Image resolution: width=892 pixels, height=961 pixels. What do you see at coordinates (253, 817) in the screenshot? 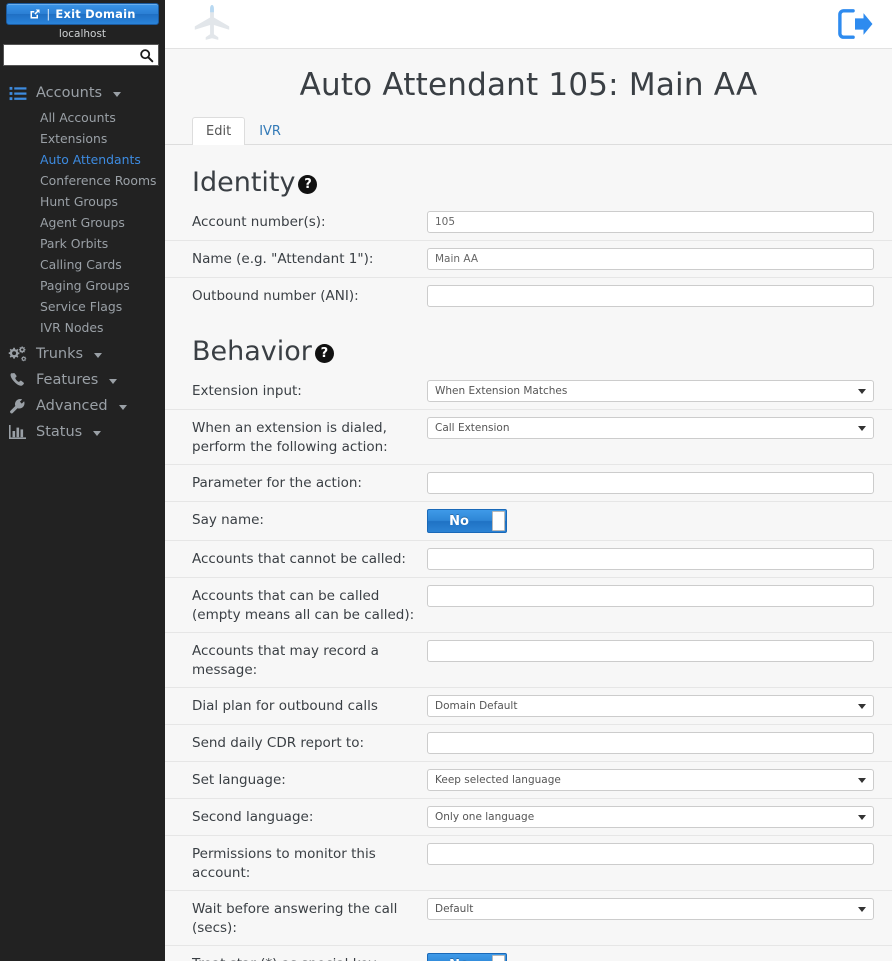
I see `field-label: Second language:` at bounding box center [253, 817].